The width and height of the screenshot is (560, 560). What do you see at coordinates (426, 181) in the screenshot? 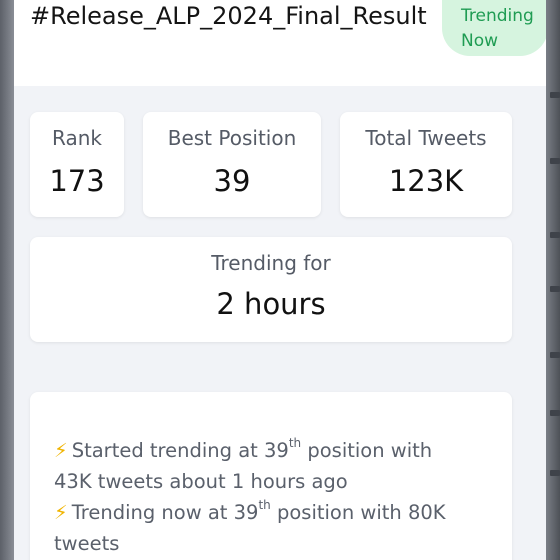
I see `total-tweets-value: 123K` at bounding box center [426, 181].